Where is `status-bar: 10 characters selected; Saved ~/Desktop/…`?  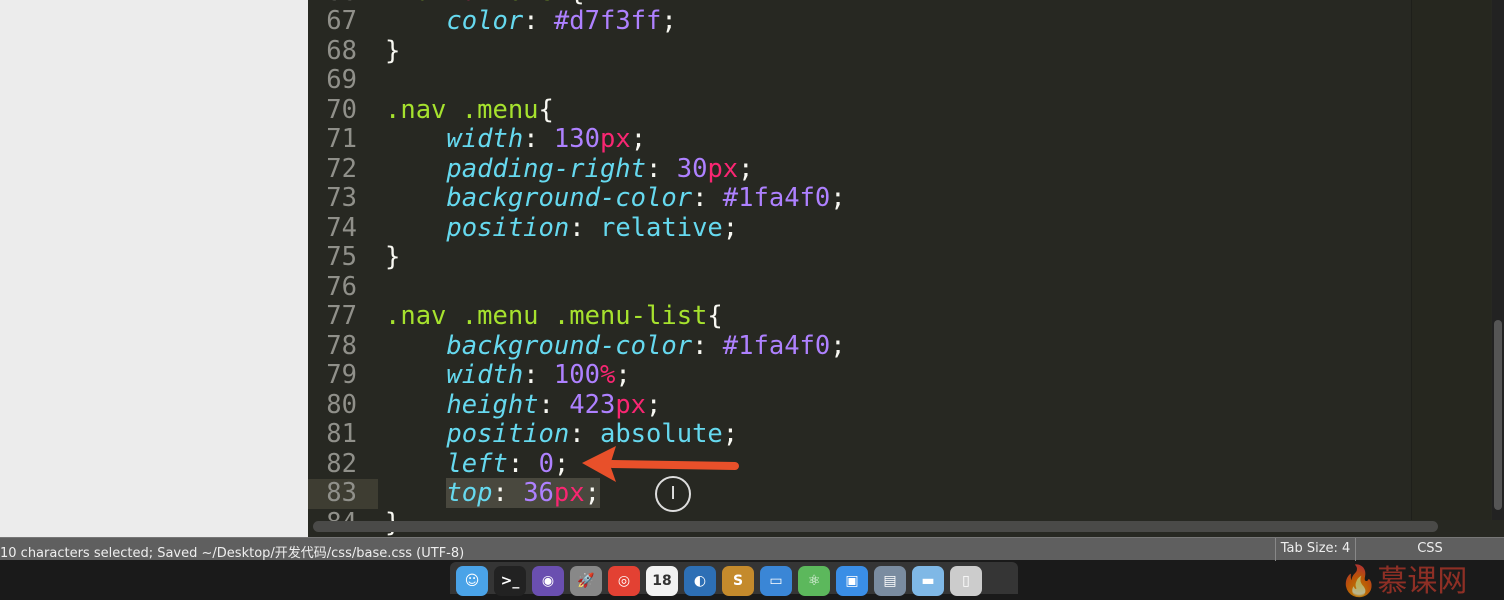 status-bar: 10 characters selected; Saved ~/Desktop/… is located at coordinates (752, 549).